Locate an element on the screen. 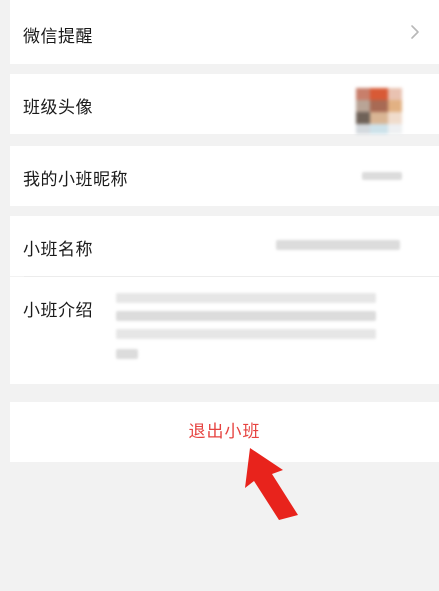 The image size is (439, 591). nickname-value-redacted is located at coordinates (382, 176).